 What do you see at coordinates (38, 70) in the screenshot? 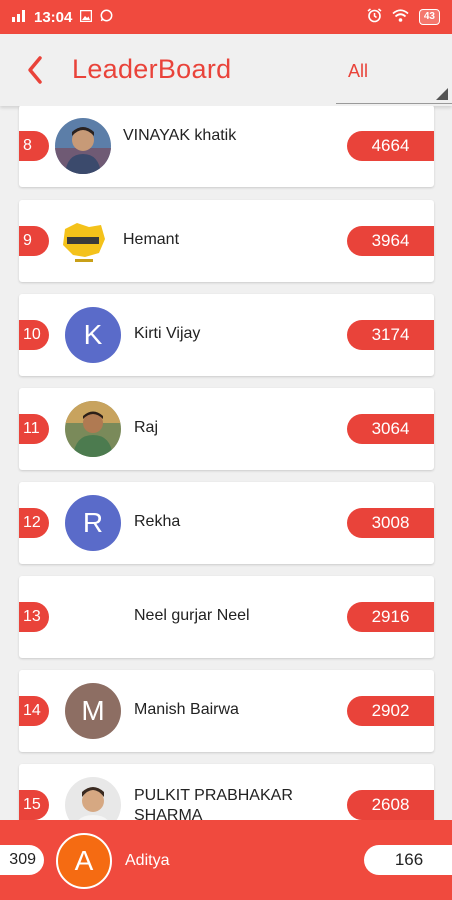
I see `back-arrow-icon` at bounding box center [38, 70].